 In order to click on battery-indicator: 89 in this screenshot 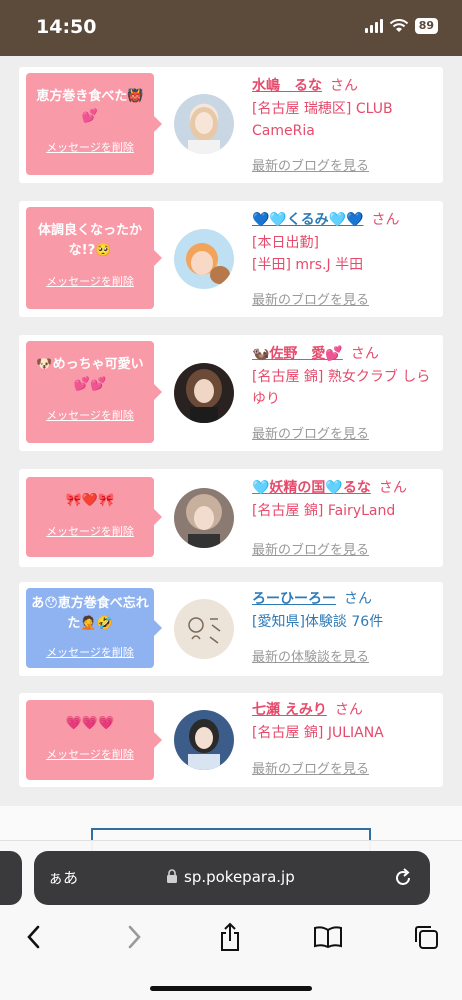, I will do `click(426, 26)`.